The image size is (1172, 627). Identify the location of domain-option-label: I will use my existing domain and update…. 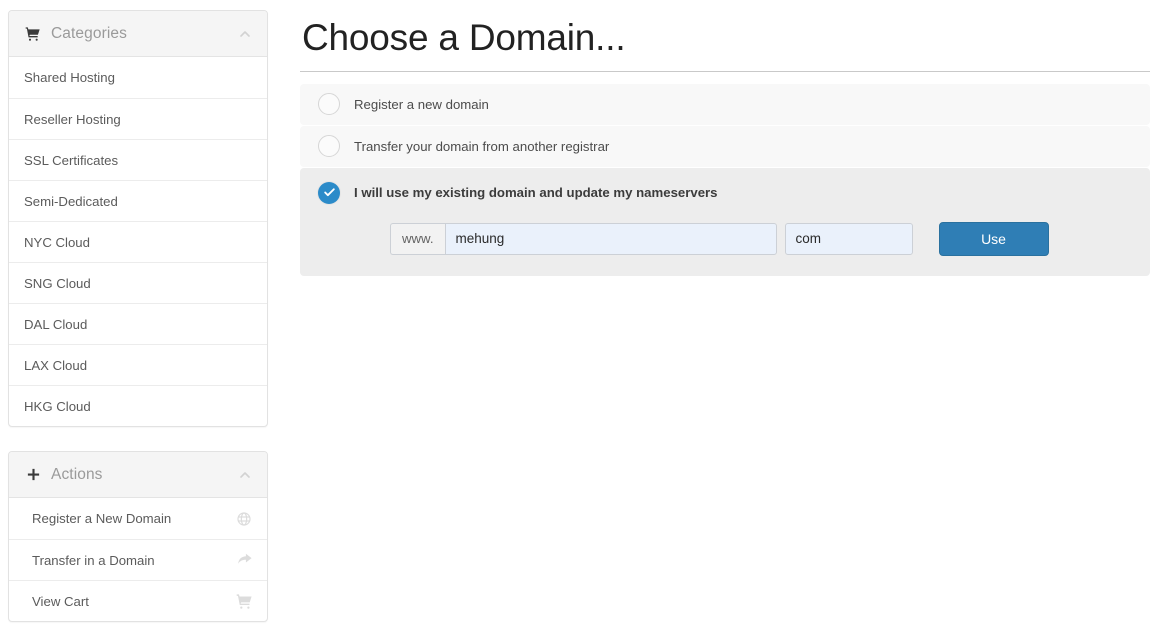
(536, 193).